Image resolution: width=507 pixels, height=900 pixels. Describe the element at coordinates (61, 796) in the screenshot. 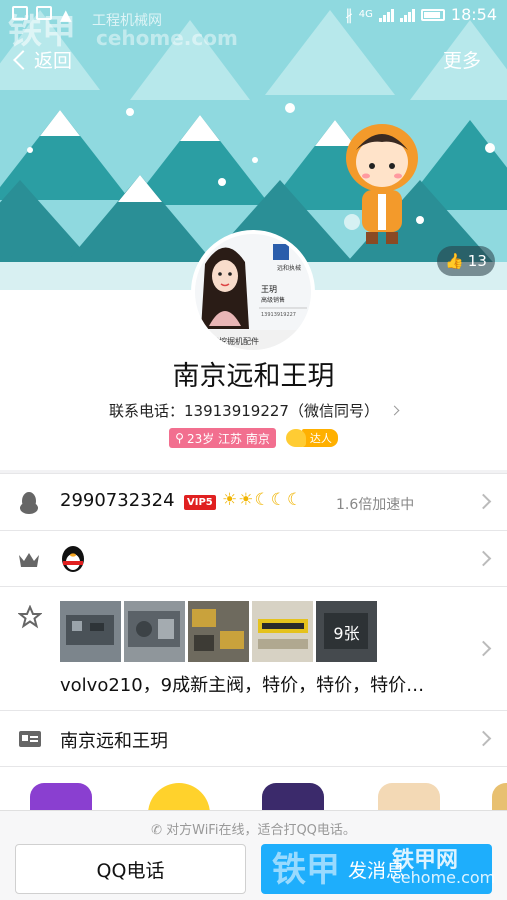

I see `game-app-icon` at that location.